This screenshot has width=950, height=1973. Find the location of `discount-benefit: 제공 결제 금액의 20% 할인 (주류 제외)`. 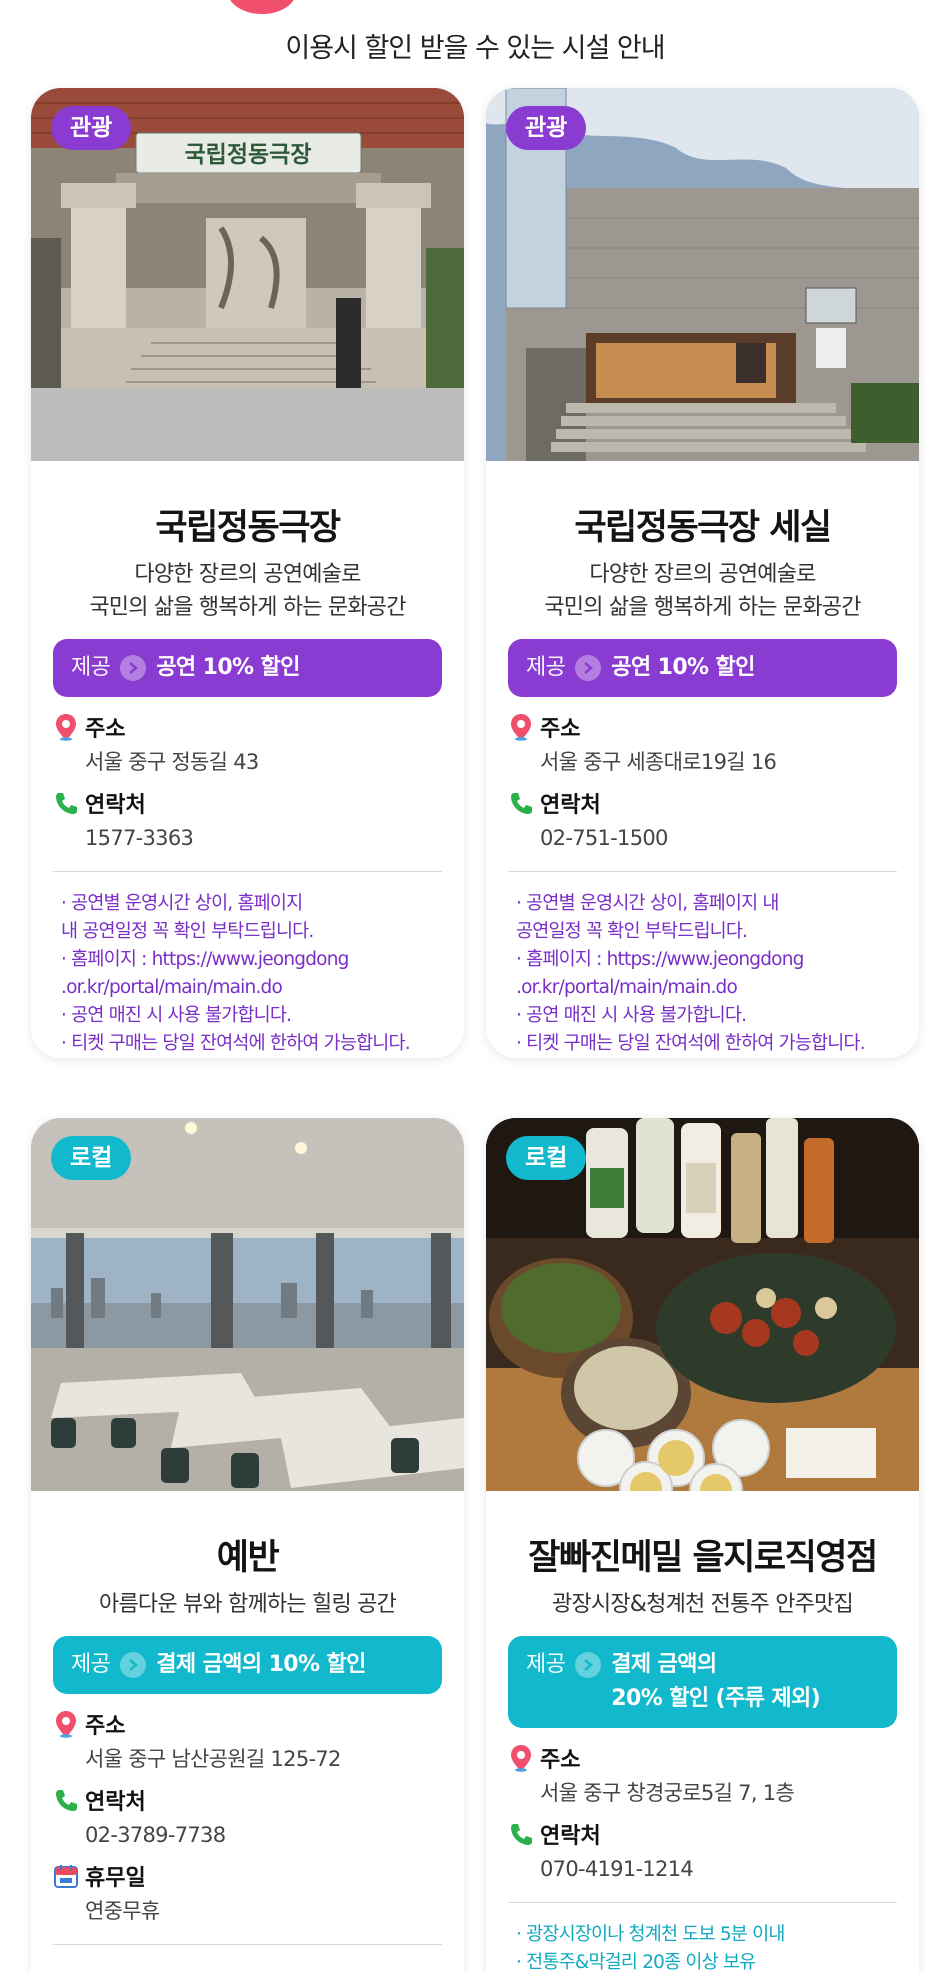

discount-benefit: 제공 결제 금액의 20% 할인 (주류 제외) is located at coordinates (702, 1682).